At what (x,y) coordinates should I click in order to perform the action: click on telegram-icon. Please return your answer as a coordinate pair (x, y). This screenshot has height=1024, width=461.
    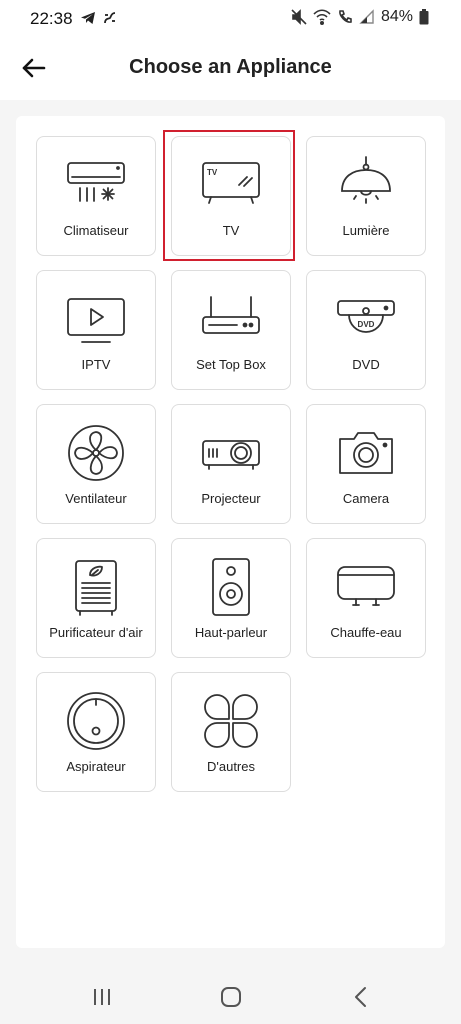
    Looking at the image, I should click on (88, 18).